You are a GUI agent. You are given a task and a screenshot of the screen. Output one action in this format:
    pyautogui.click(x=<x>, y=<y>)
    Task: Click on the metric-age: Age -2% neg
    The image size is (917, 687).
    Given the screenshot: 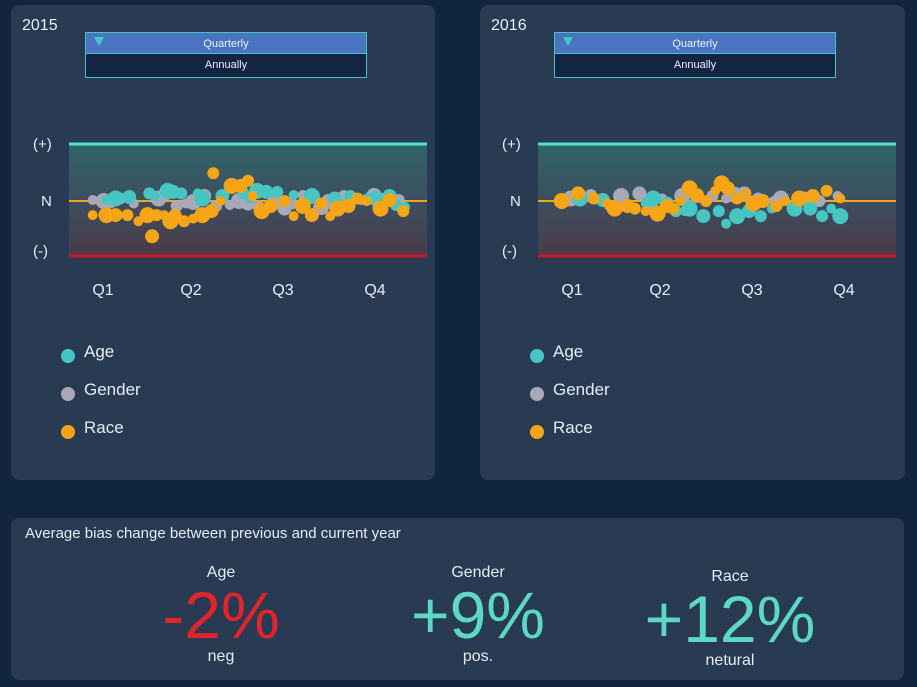 What is the action you would take?
    pyautogui.click(x=221, y=615)
    